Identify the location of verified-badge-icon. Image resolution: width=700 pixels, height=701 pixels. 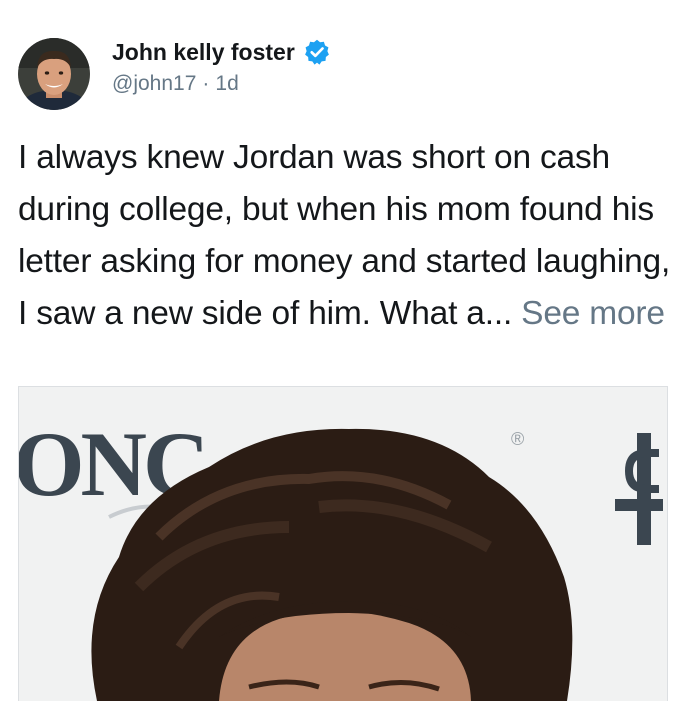
(317, 52).